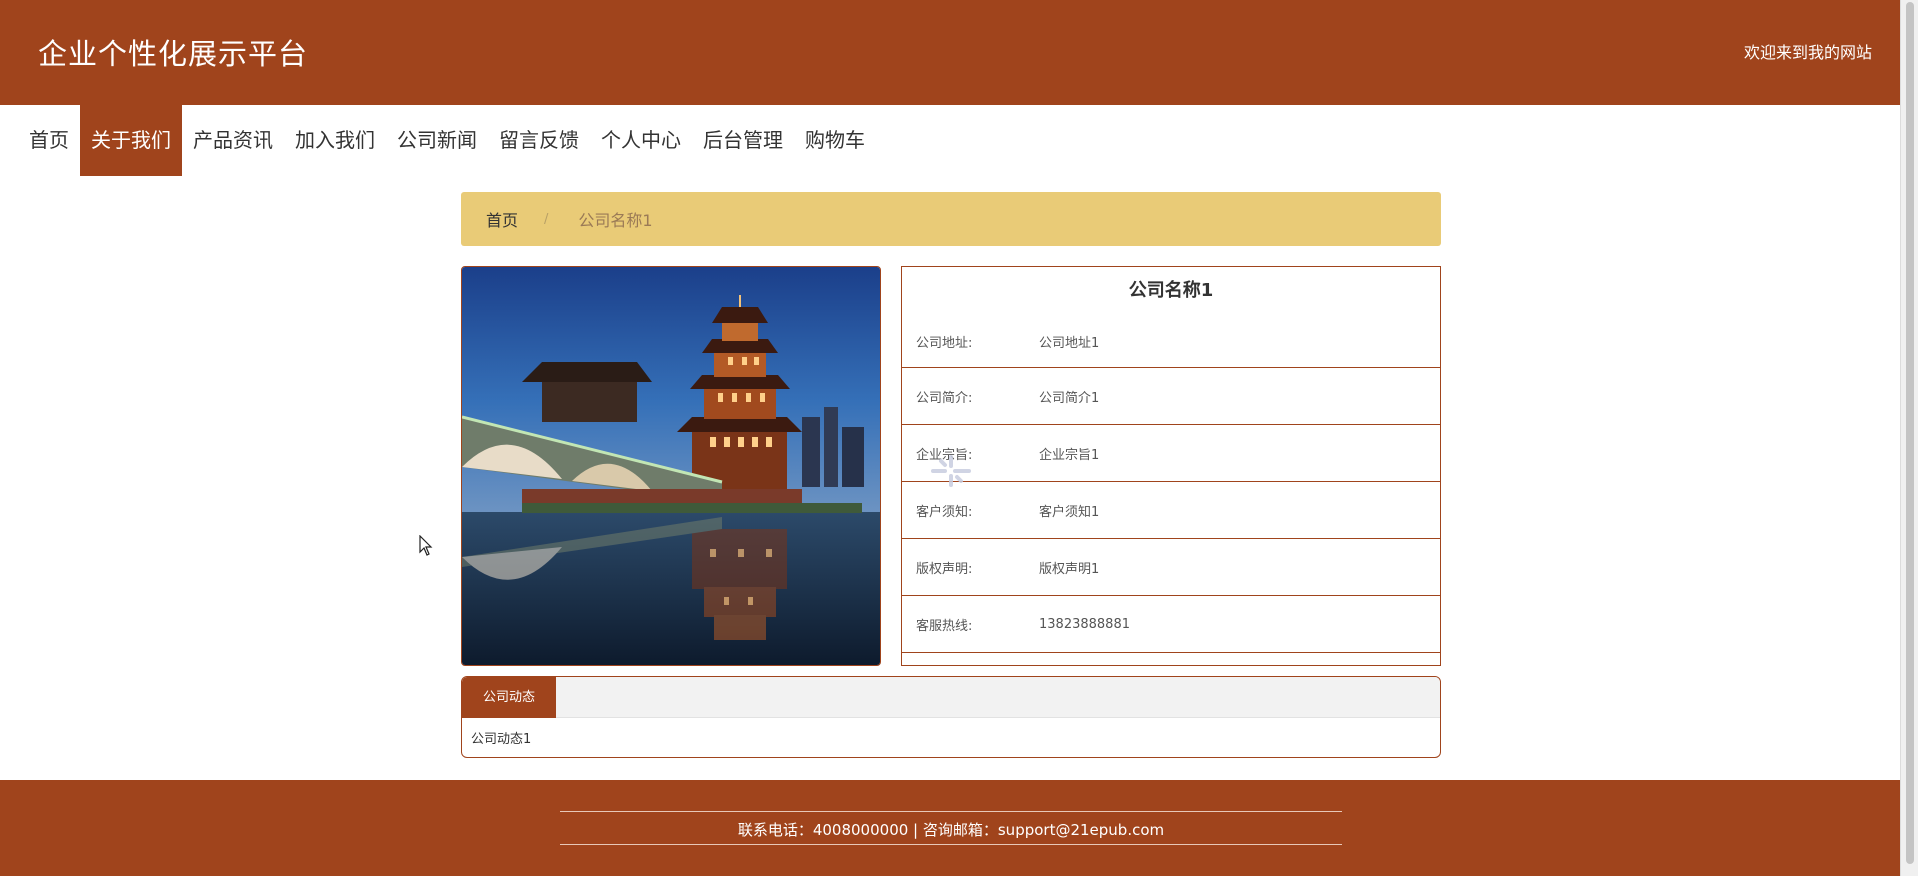  Describe the element at coordinates (539, 140) in the screenshot. I see `nav-item-feedback: 留言反馈` at that location.